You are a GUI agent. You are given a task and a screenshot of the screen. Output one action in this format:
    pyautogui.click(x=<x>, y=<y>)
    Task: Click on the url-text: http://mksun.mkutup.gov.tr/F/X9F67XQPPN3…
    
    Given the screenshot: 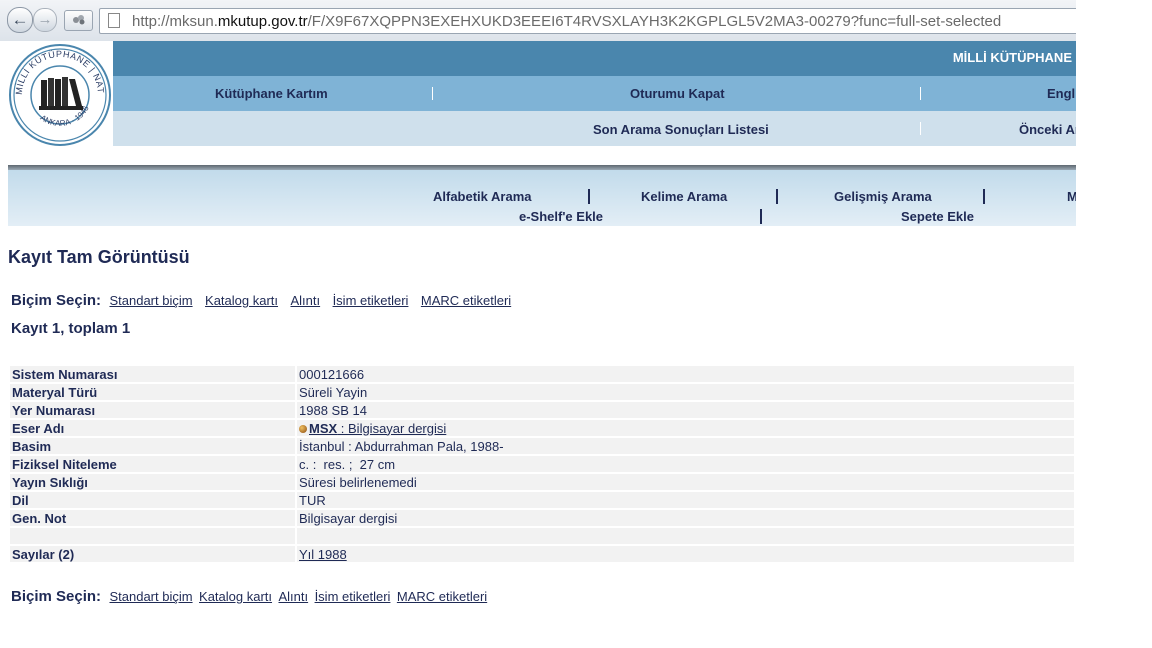 What is the action you would take?
    pyautogui.click(x=567, y=21)
    